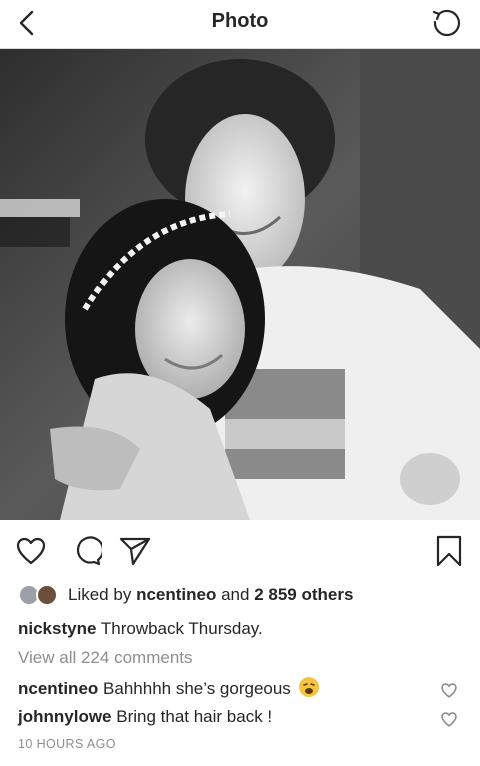 The image size is (480, 766). Describe the element at coordinates (194, 716) in the screenshot. I see `comment-text: Bring that hair back !` at that location.